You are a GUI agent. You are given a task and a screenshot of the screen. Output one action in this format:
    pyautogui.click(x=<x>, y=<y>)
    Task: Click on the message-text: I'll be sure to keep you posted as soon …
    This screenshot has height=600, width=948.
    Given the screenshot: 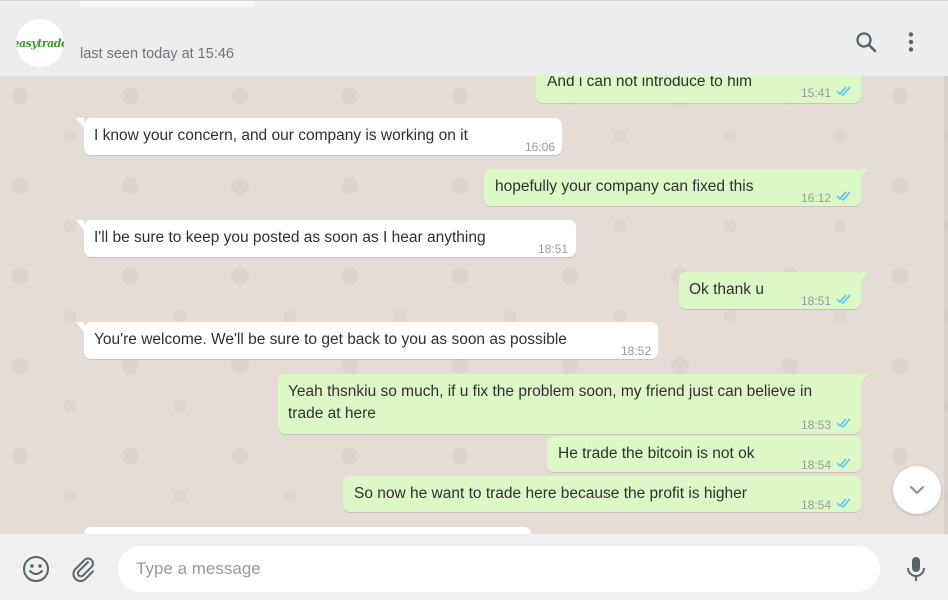 What is the action you would take?
    pyautogui.click(x=290, y=237)
    